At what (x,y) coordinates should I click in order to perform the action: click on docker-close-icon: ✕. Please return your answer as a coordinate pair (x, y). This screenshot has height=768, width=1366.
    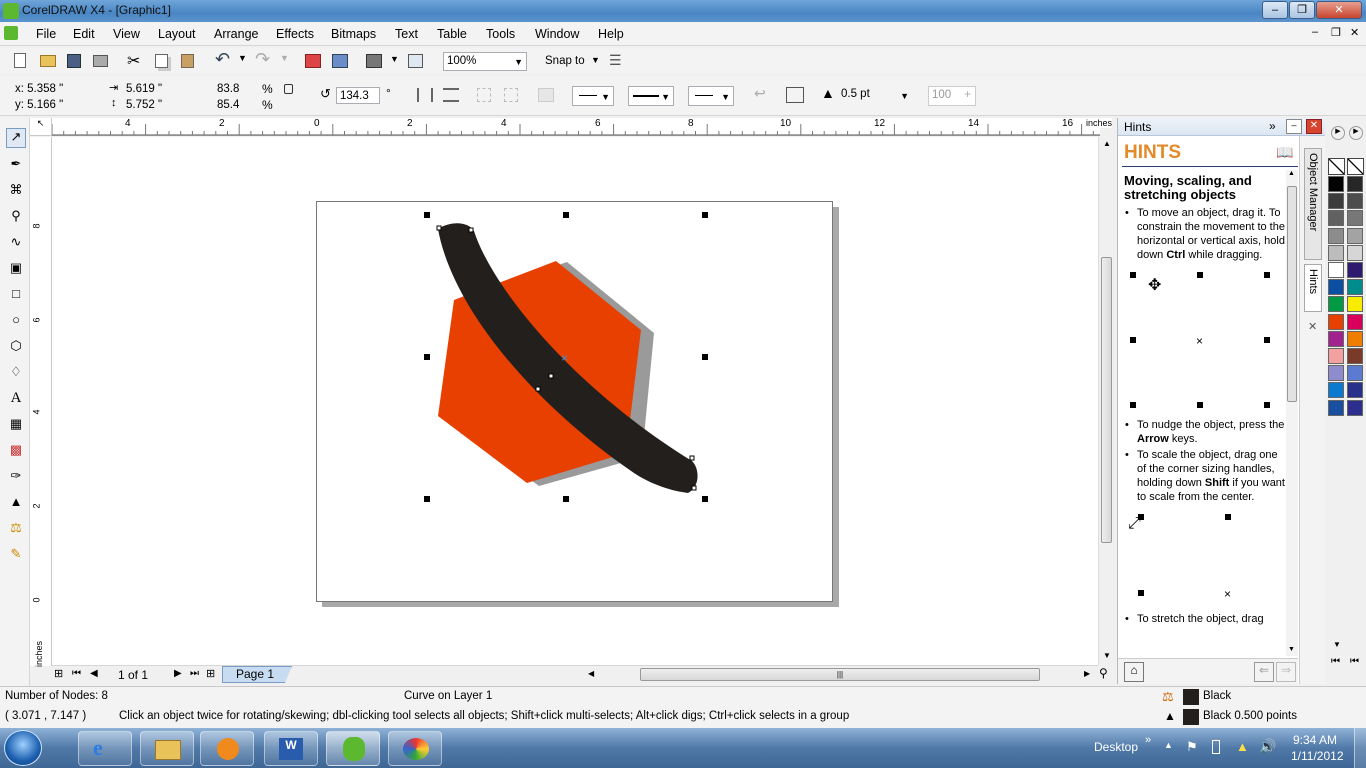
    Looking at the image, I should click on (1314, 126).